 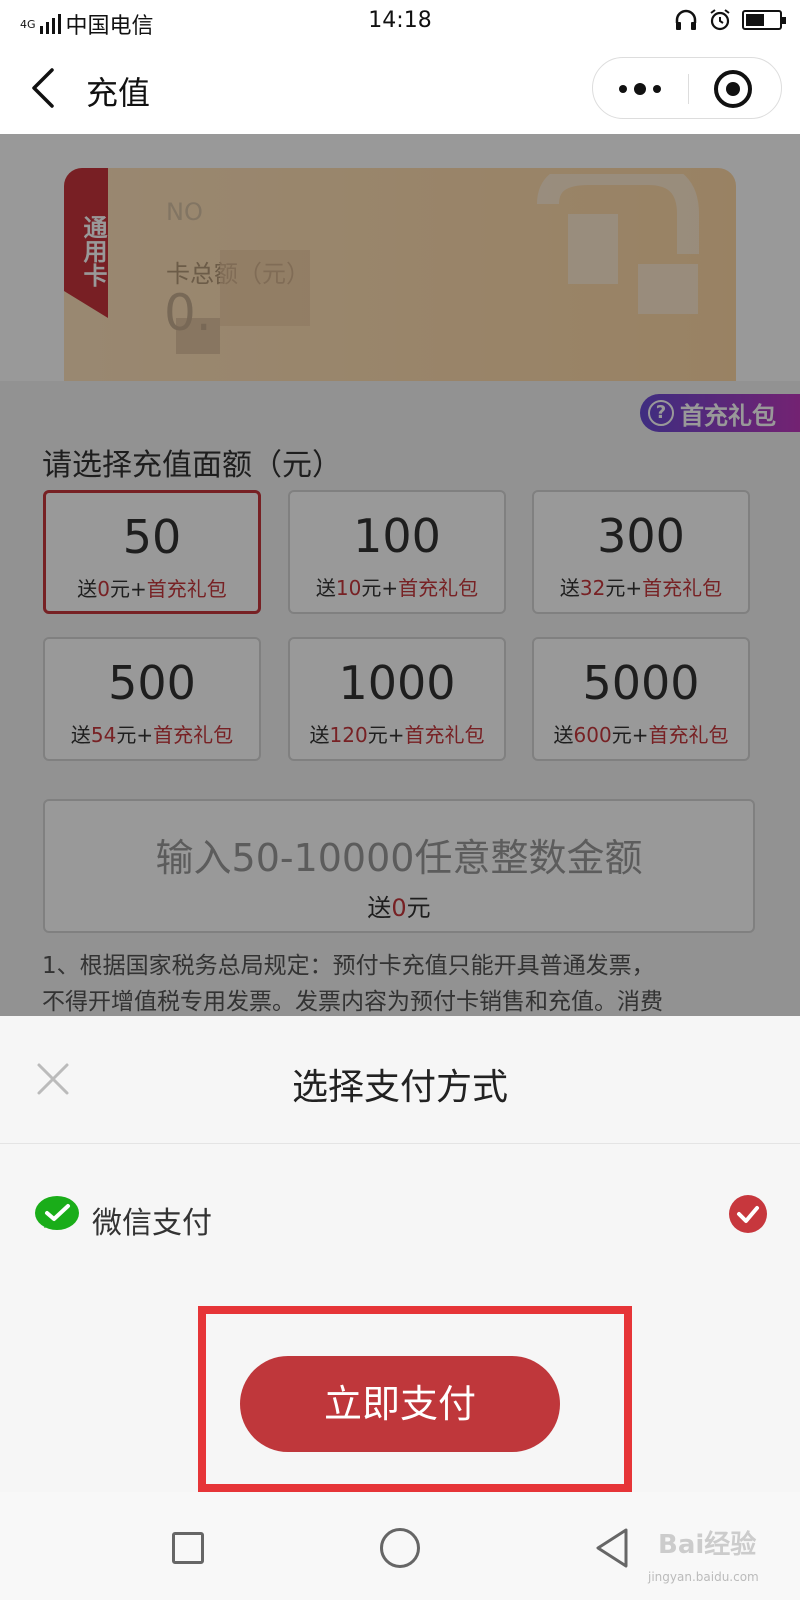 What do you see at coordinates (46, 88) in the screenshot?
I see `back-arrow-icon` at bounding box center [46, 88].